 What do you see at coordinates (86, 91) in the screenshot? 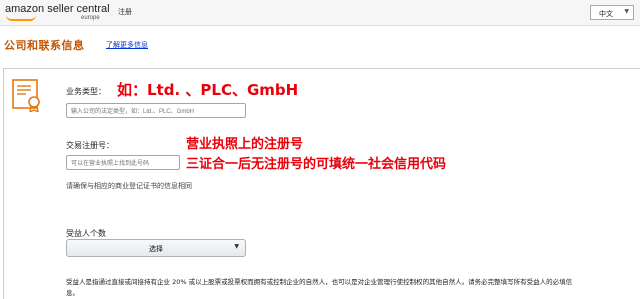
I see `business-type-label: 业务类型：` at bounding box center [86, 91].